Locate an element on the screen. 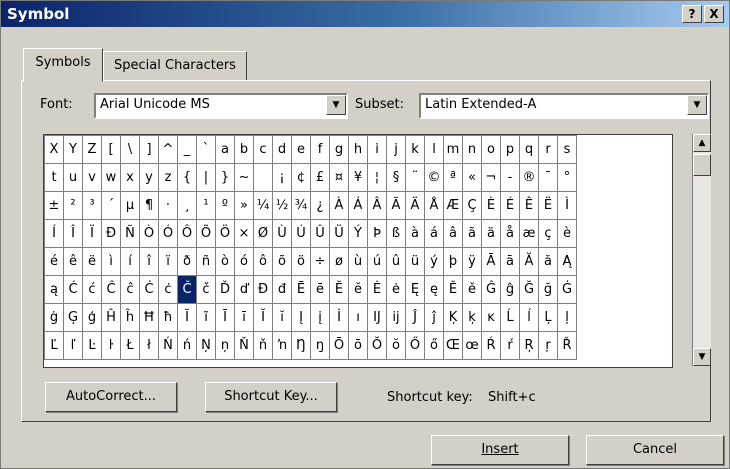 The width and height of the screenshot is (730, 469). title-bar: Symbol ? X is located at coordinates (365, 14).